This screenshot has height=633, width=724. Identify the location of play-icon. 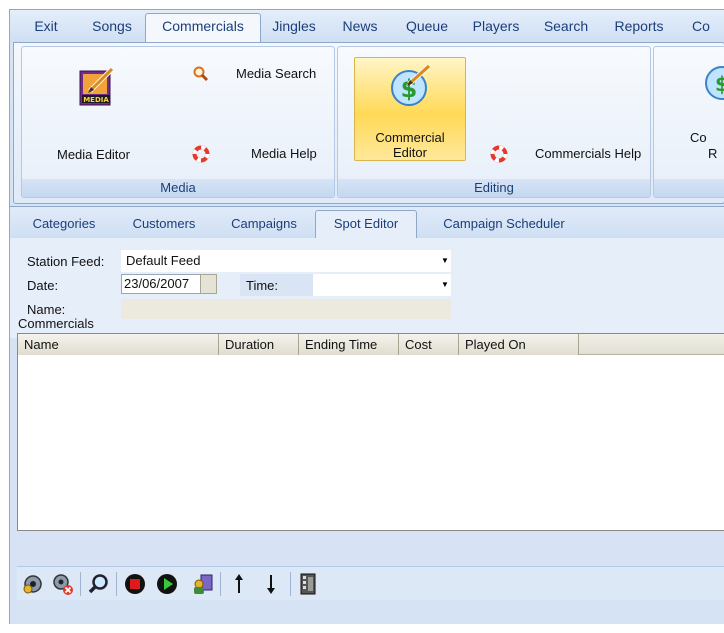
(167, 584).